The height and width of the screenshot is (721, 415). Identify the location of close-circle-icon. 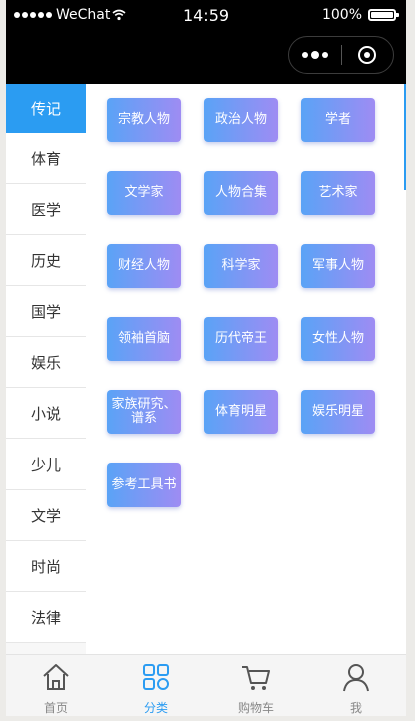
(367, 55).